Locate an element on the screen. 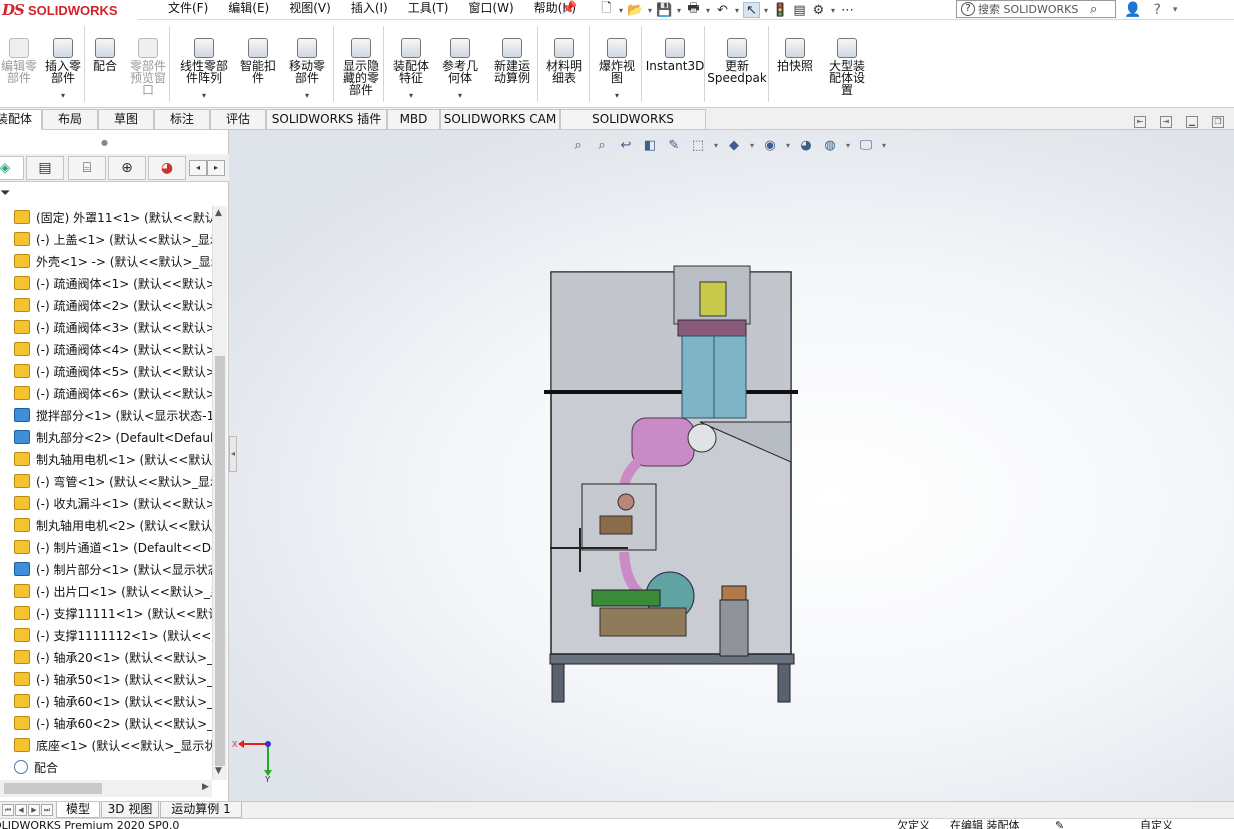 This screenshot has height=829, width=1234. pane-grip-icon: ● is located at coordinates (104, 142).